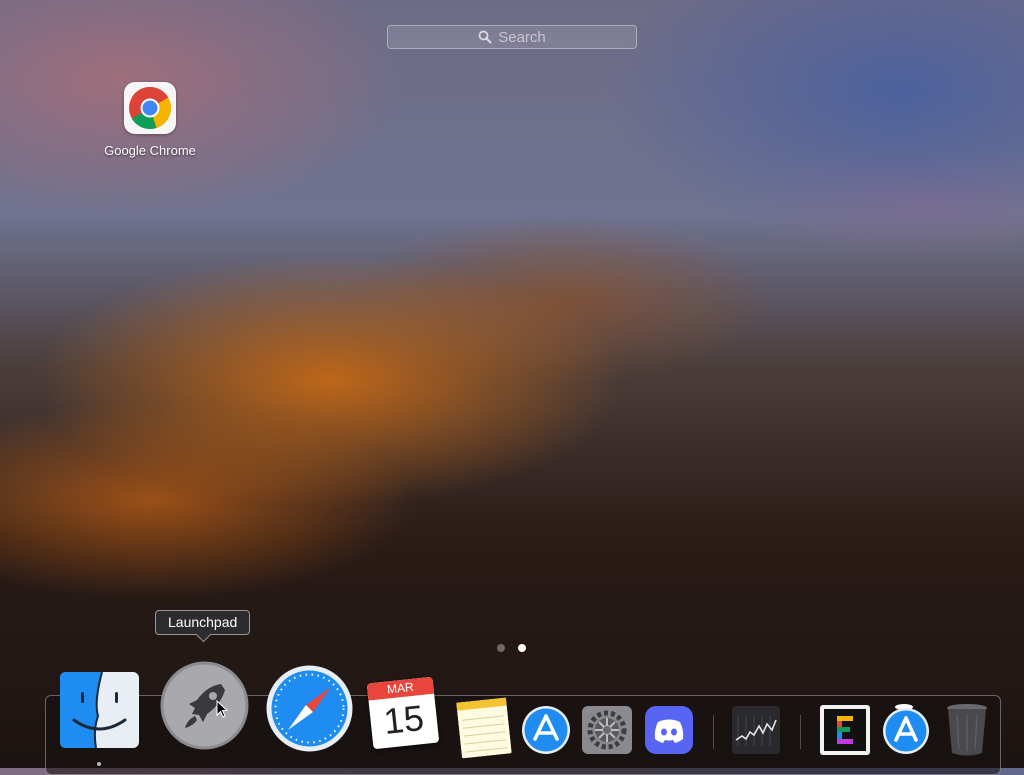 The width and height of the screenshot is (1024, 775). Describe the element at coordinates (309, 708) in the screenshot. I see `compass-icon` at that location.